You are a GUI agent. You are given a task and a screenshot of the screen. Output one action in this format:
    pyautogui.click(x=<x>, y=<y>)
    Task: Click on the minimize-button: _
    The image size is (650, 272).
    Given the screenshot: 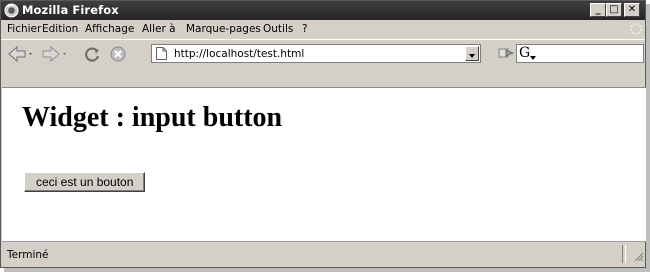 What is the action you would take?
    pyautogui.click(x=598, y=10)
    